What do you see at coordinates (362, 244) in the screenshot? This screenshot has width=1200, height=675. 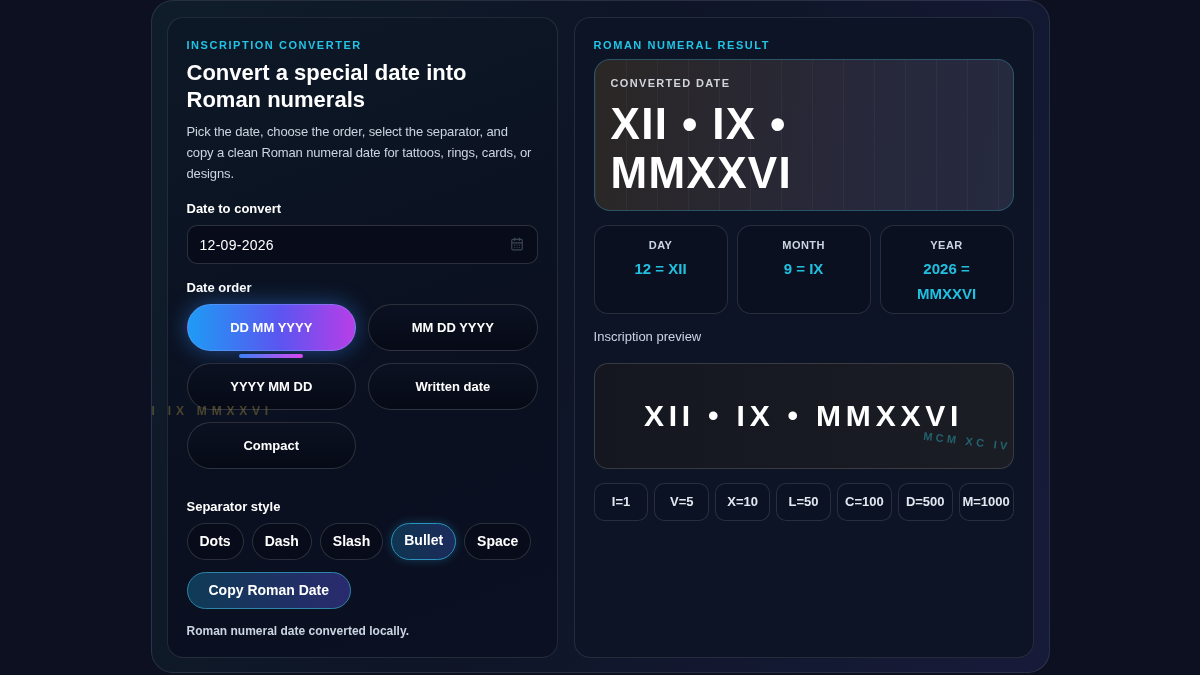 I see `date-input: 12-09-2026` at bounding box center [362, 244].